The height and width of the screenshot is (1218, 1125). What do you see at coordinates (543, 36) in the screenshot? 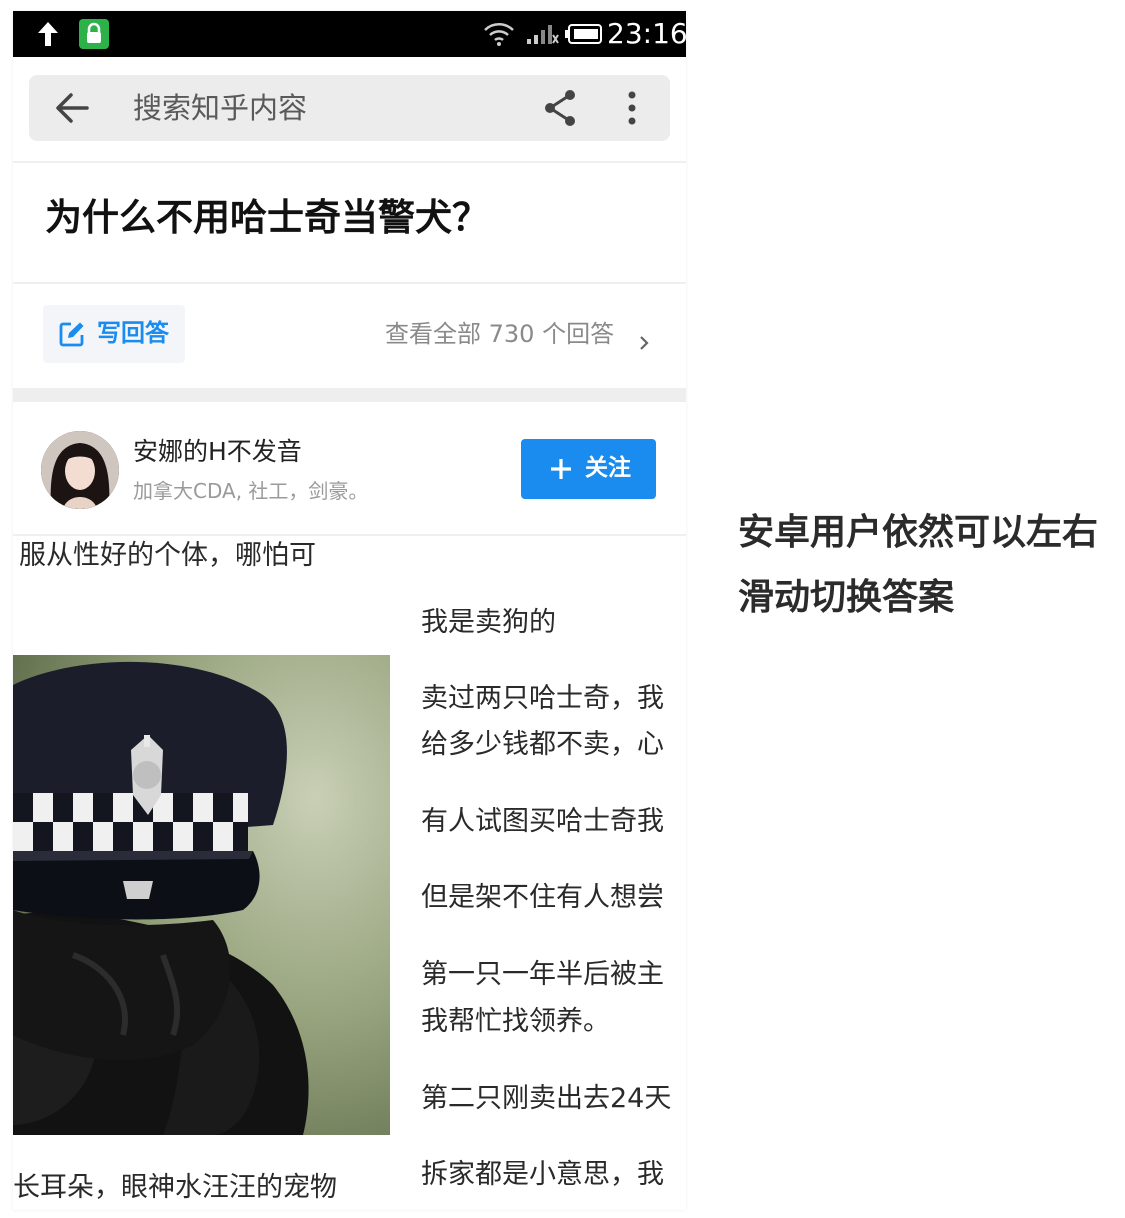
I see `signal-icon` at bounding box center [543, 36].